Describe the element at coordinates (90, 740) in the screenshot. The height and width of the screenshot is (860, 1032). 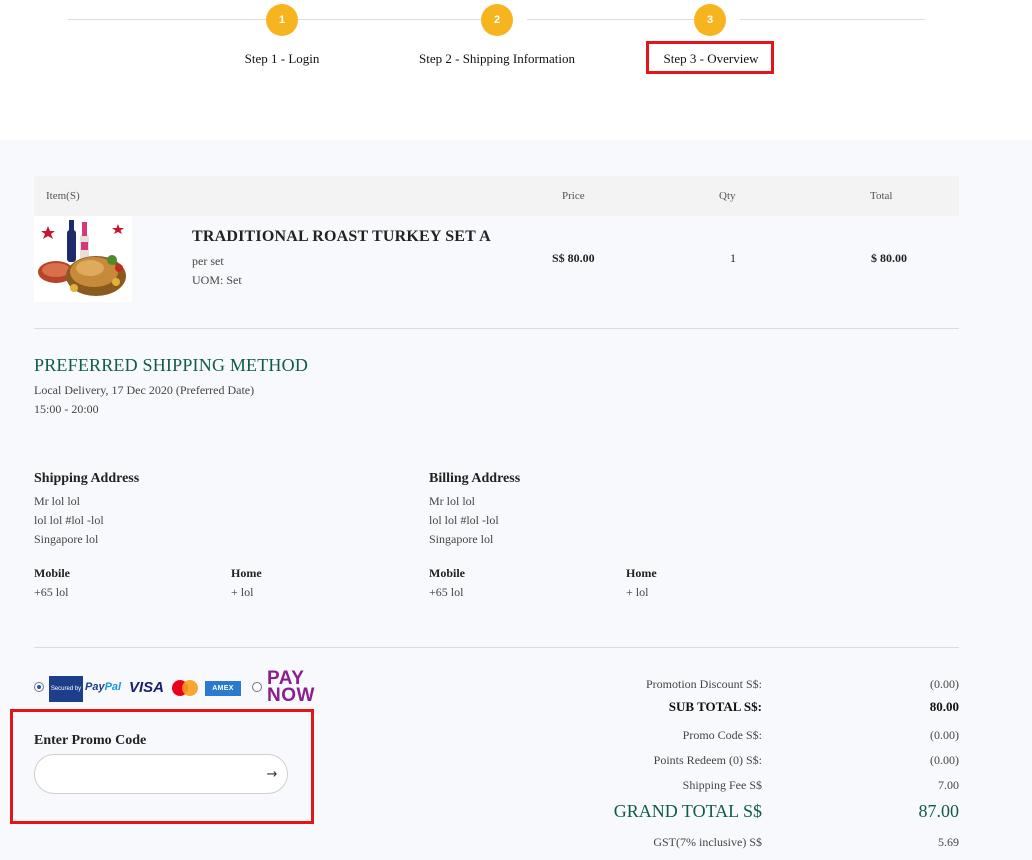
I see `promo-code-label: Enter Promo Code` at that location.